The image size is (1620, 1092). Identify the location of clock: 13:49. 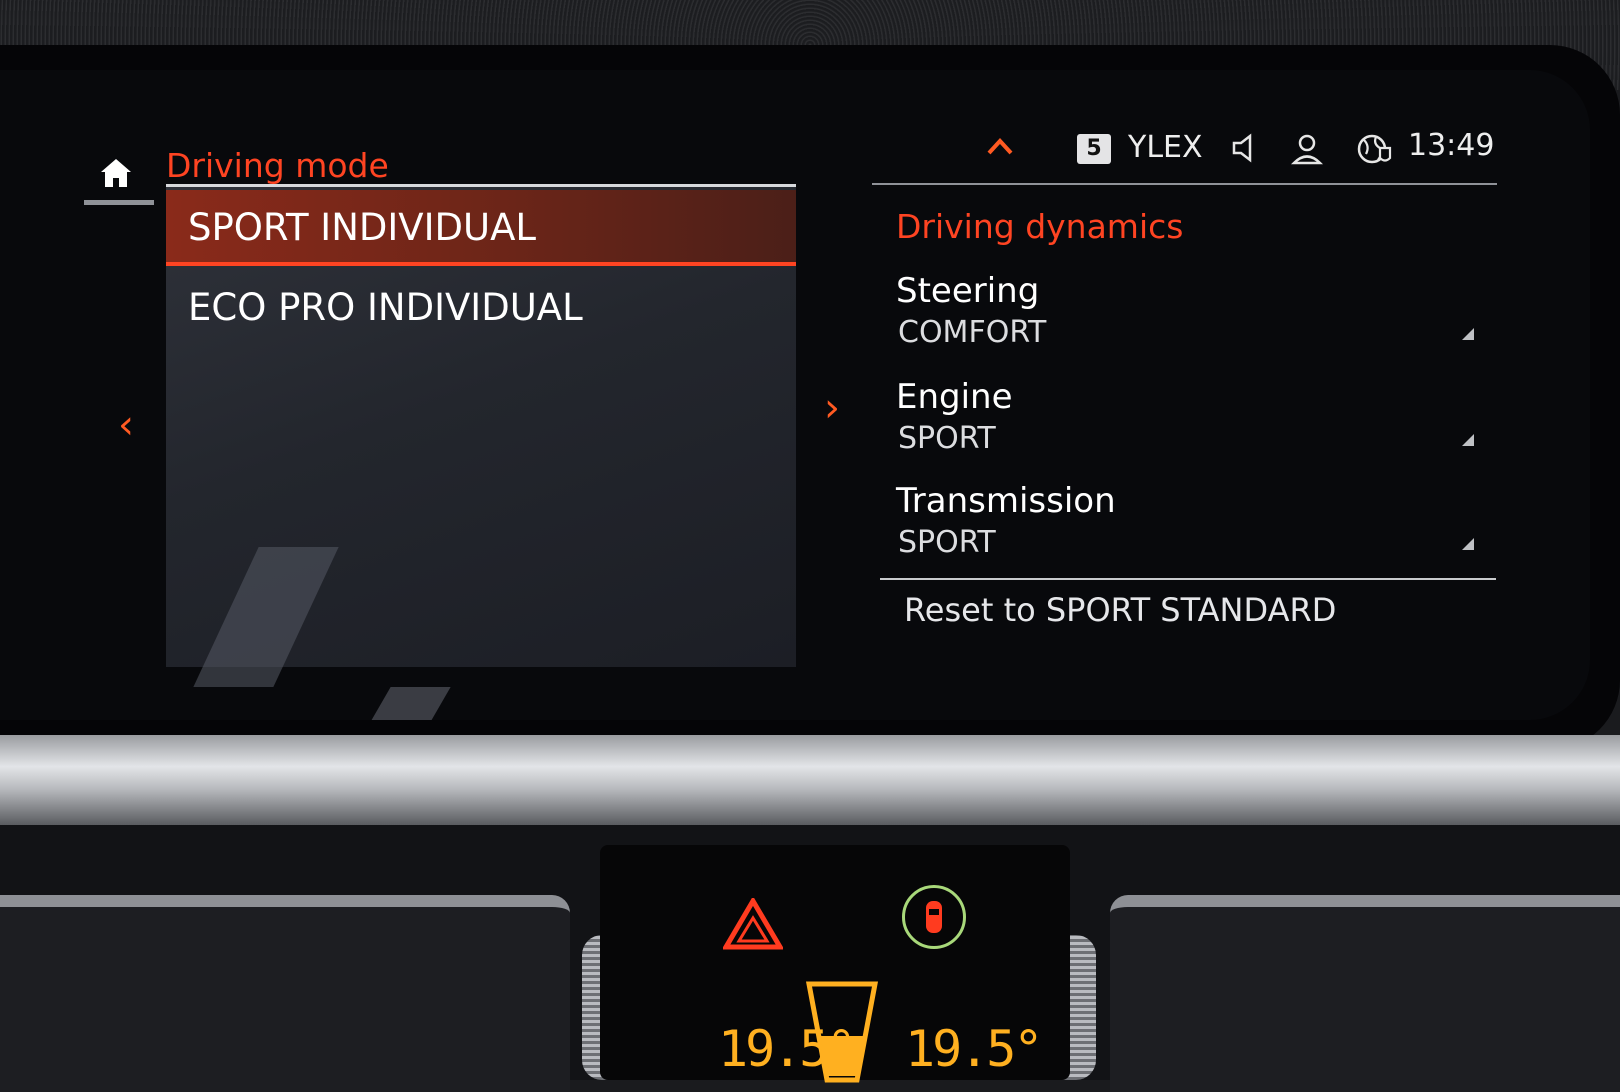
(1451, 145).